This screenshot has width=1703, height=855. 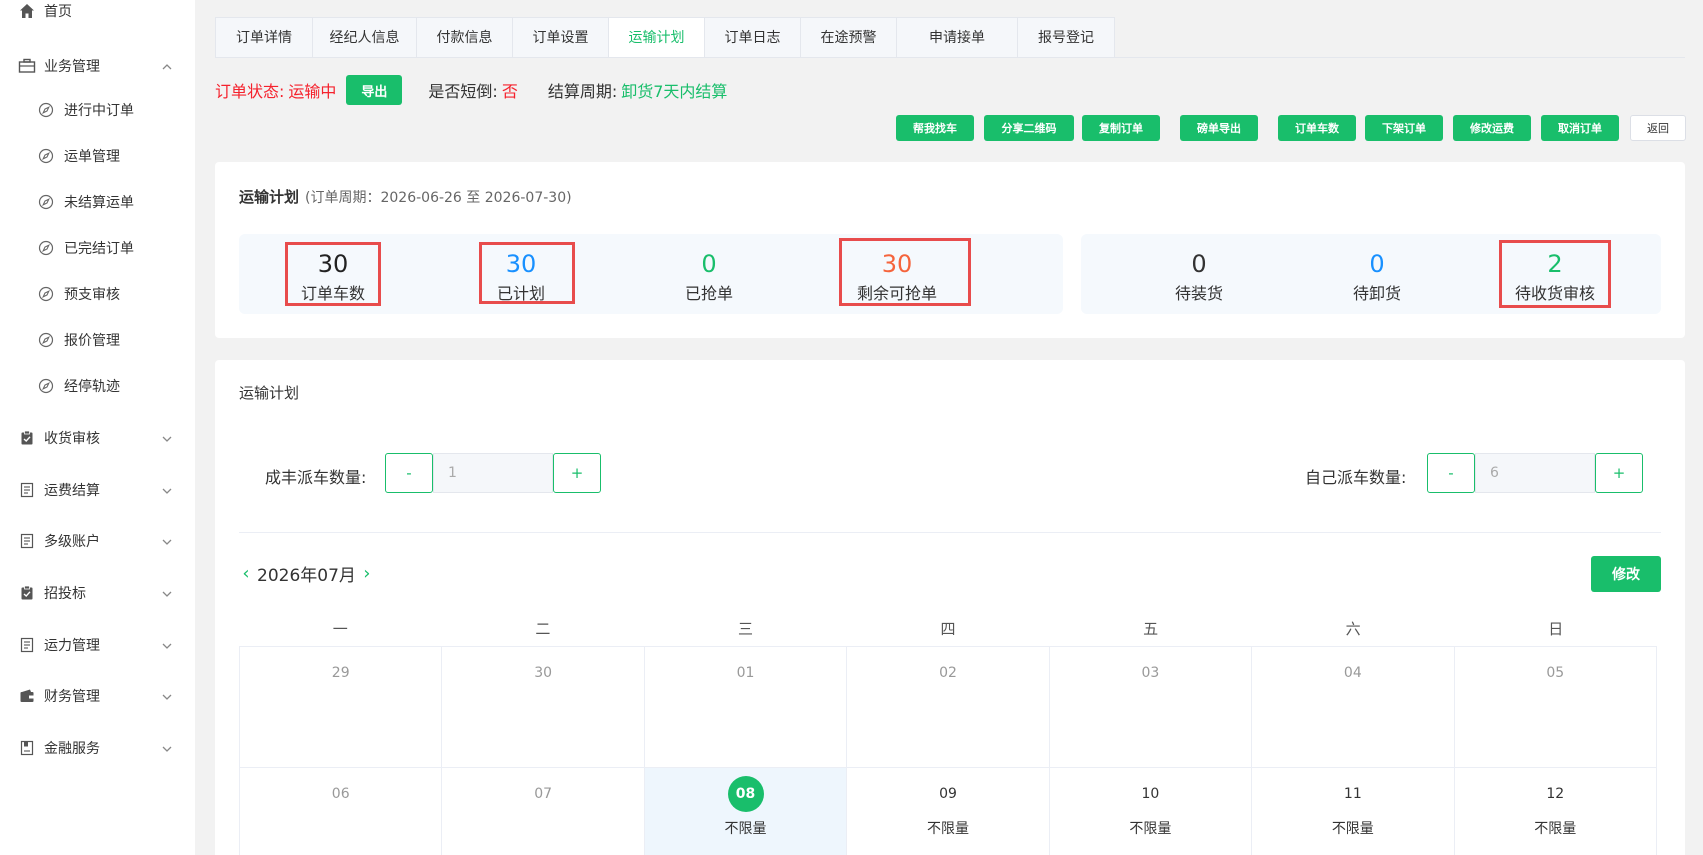 I want to click on cf-dispatch-input, so click(x=493, y=473).